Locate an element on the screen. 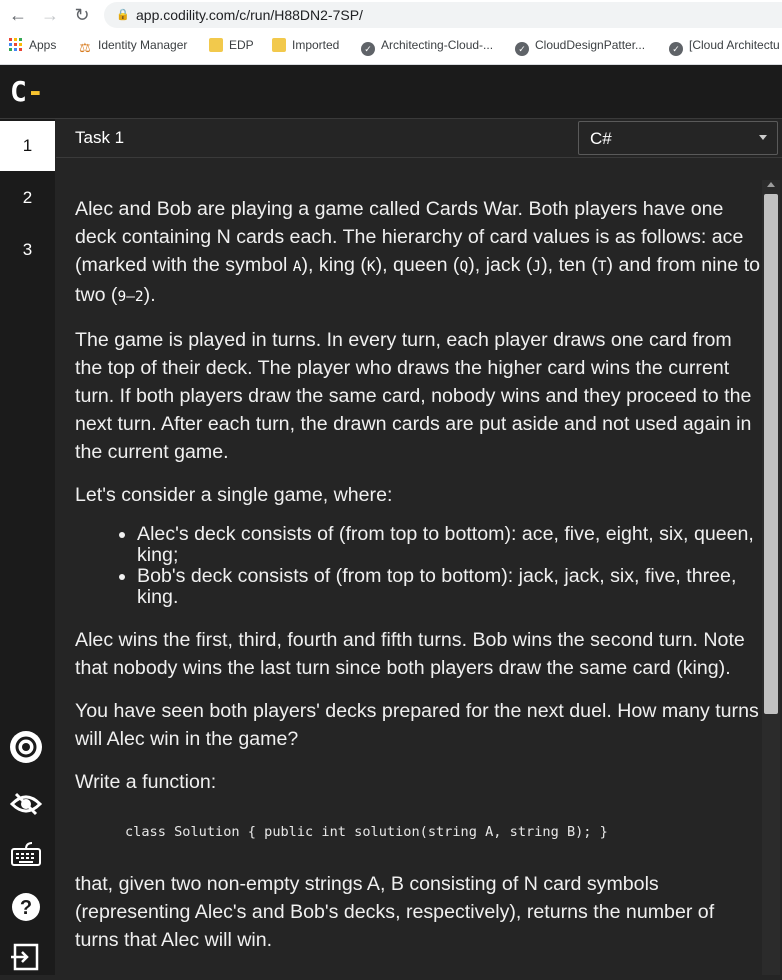 This screenshot has width=782, height=980. bookmark-edp: EDP is located at coordinates (231, 45).